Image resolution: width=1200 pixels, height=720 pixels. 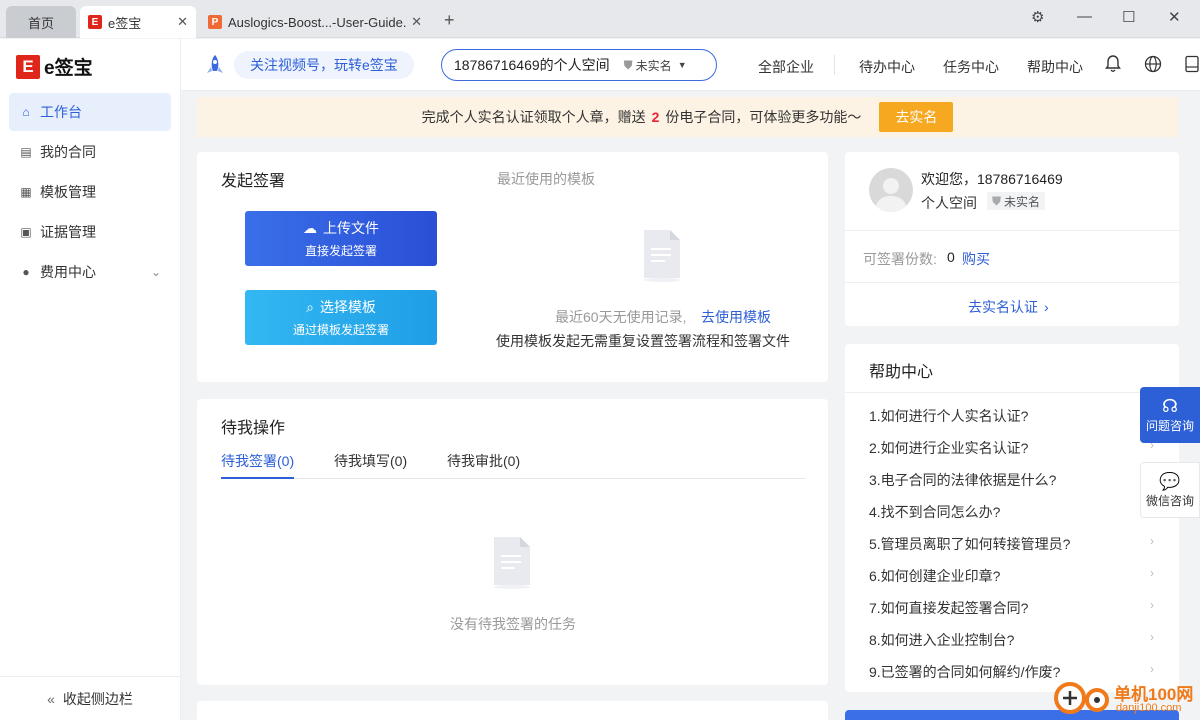 I want to click on wechat-consult-button: 💬 微信咨询, so click(x=1170, y=490).